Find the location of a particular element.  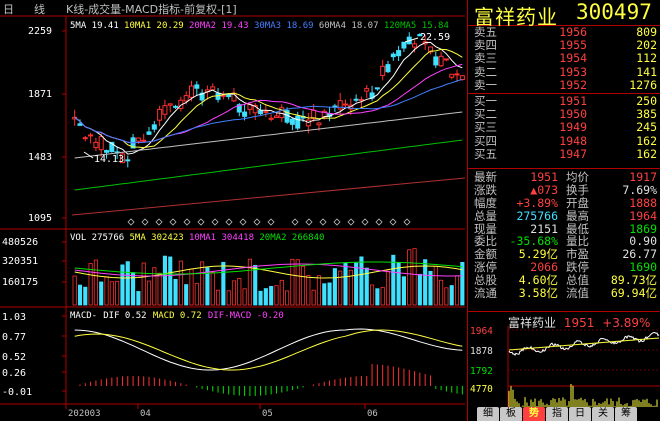

tab-2: 势 is located at coordinates (534, 414).